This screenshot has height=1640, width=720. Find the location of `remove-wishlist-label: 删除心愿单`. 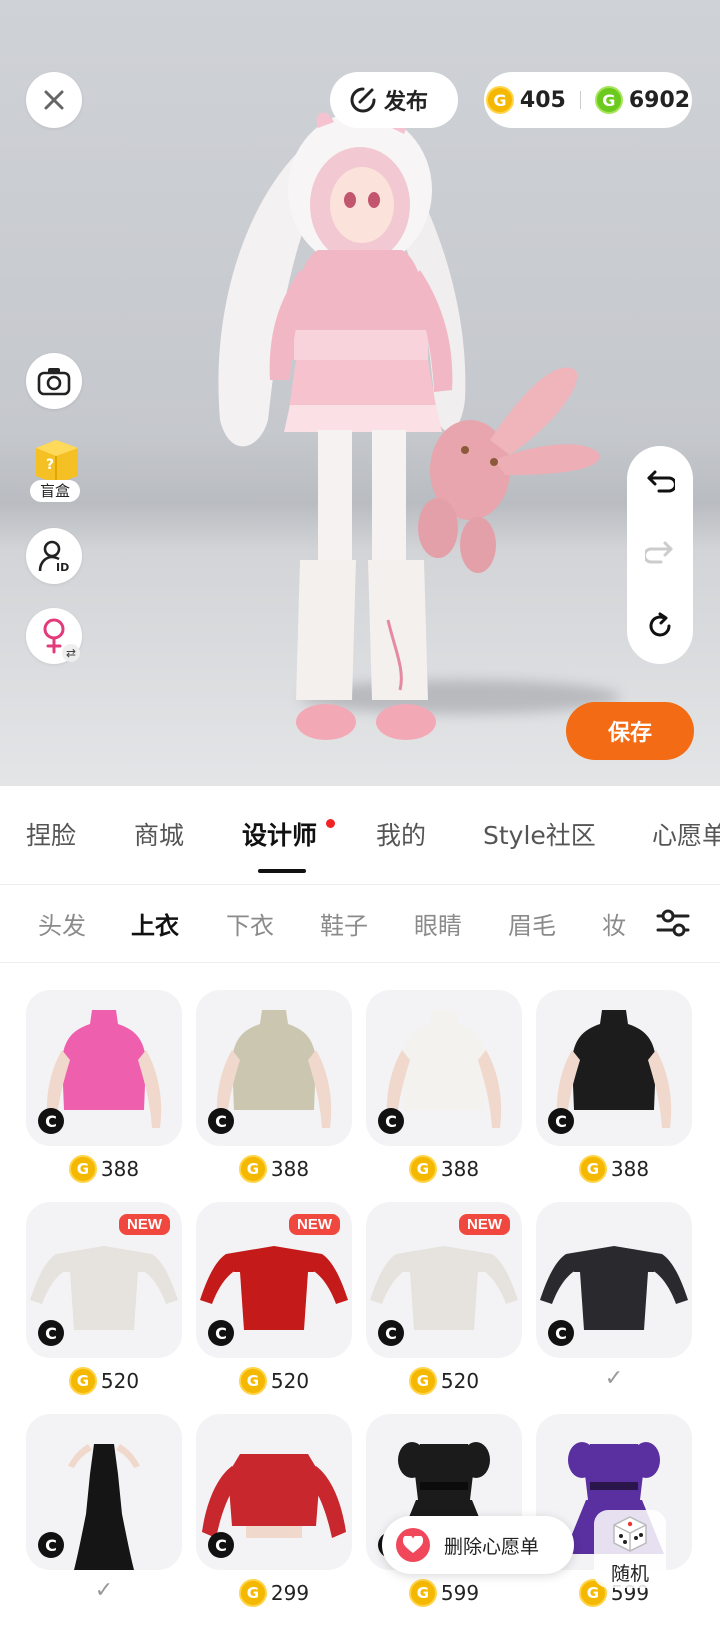

remove-wishlist-label: 删除心愿单 is located at coordinates (492, 1546).